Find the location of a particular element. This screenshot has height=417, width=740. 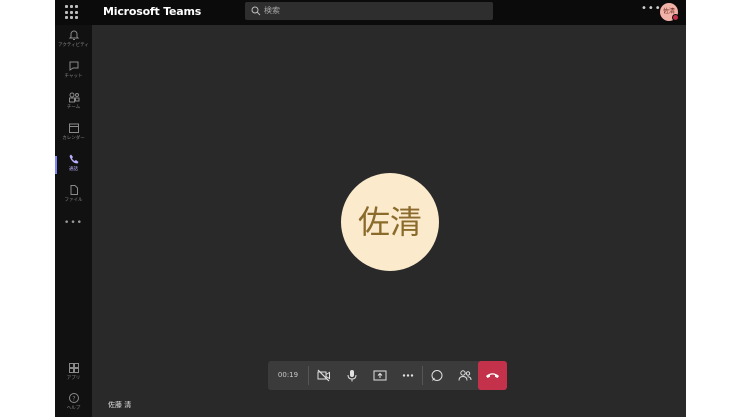

app-title: Microsoft Teams is located at coordinates (152, 11).